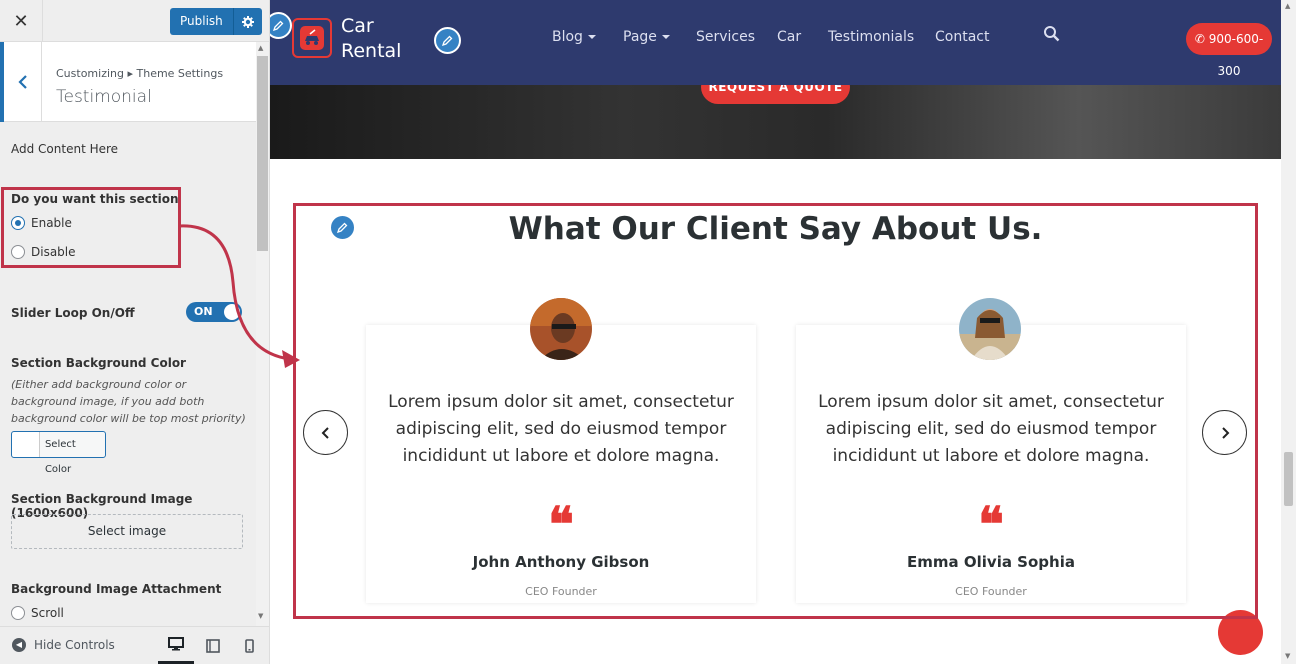 The width and height of the screenshot is (1296, 664). I want to click on phone-button: ✆ 900-600-300, so click(1229, 50).